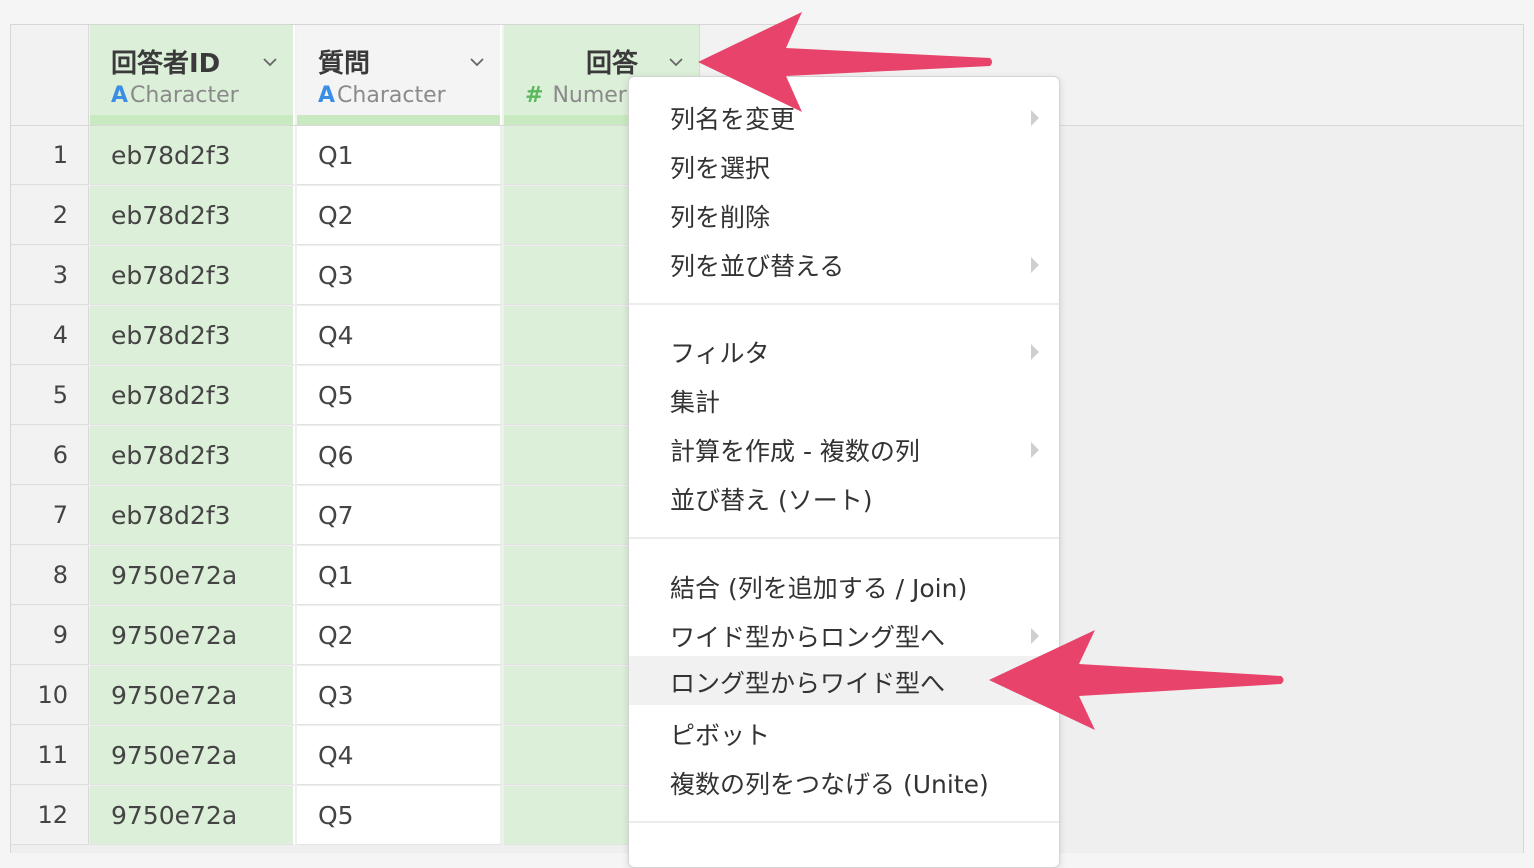 The image size is (1534, 868). I want to click on menu-item-label: 列を並び替える, so click(757, 266).